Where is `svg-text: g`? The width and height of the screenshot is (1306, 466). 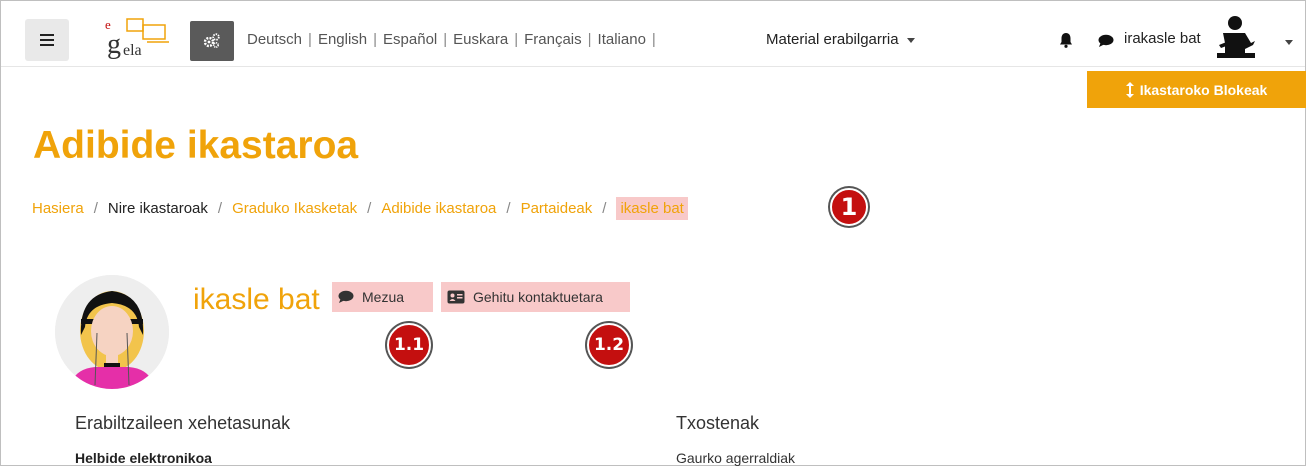
svg-text: g is located at coordinates (114, 44).